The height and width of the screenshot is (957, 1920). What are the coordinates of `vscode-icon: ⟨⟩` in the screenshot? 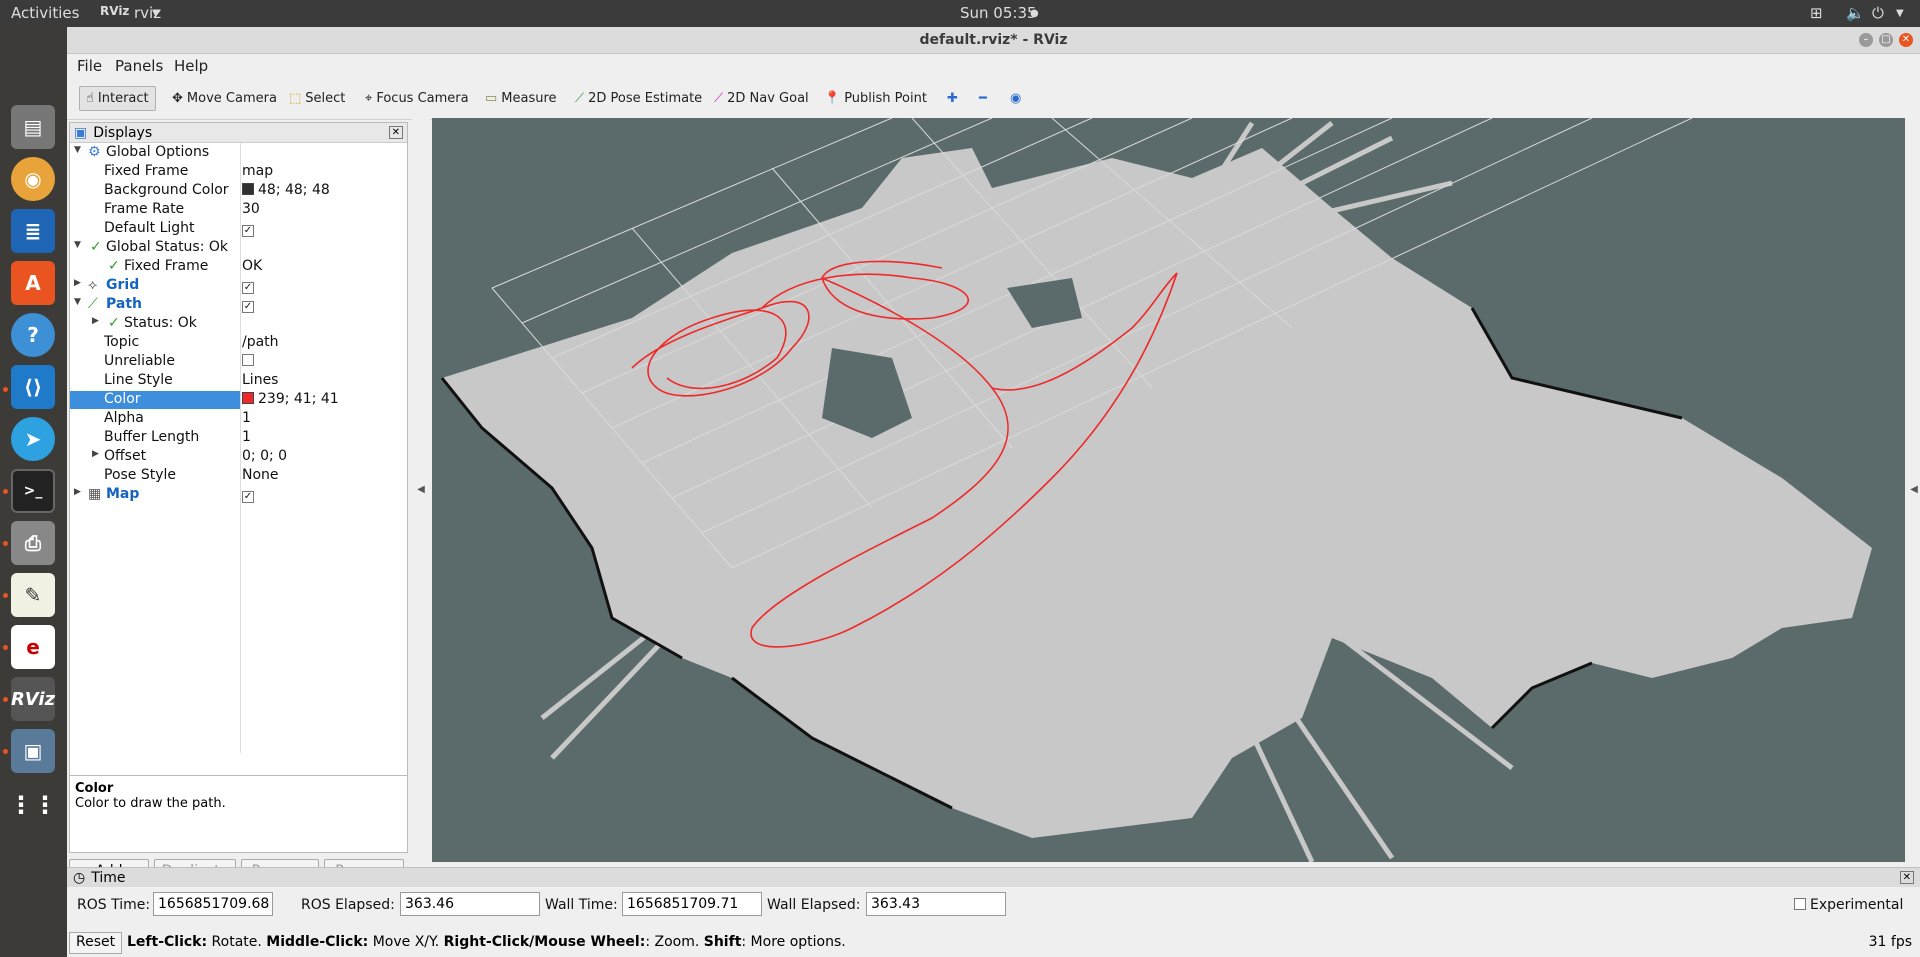 It's located at (33, 387).